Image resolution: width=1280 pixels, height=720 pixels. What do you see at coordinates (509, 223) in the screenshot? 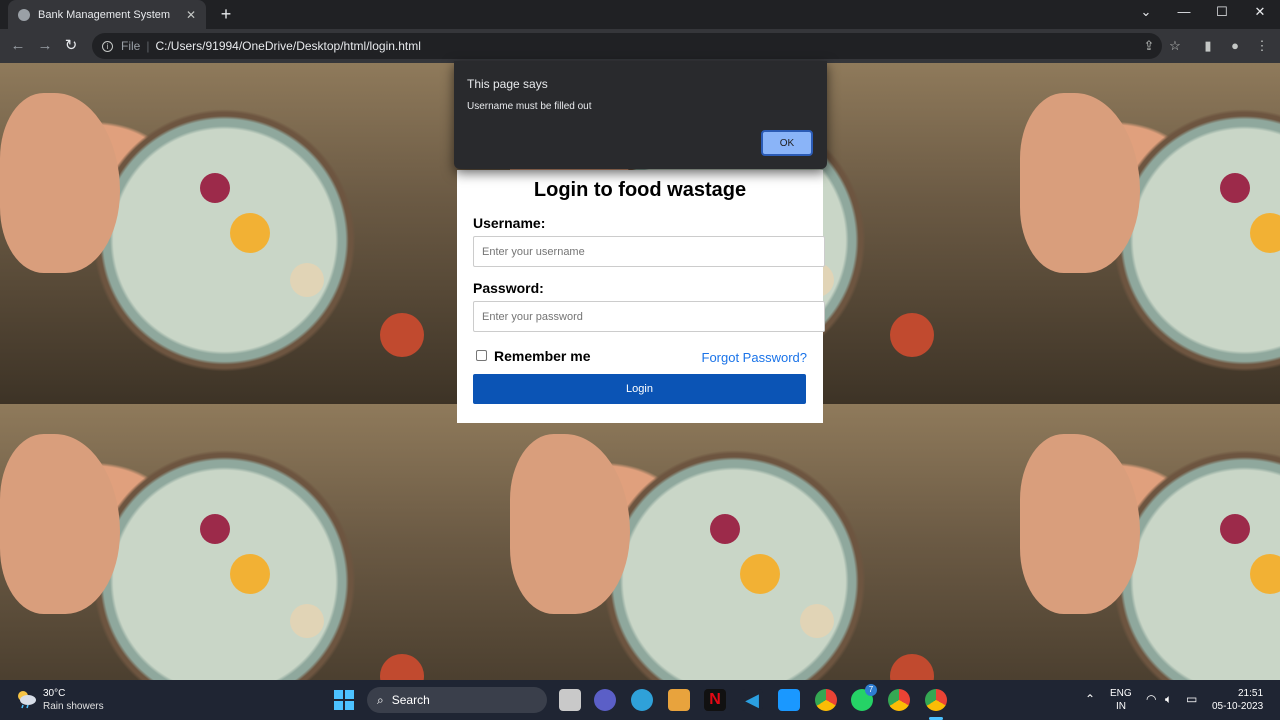
I see `username-label: Username:` at bounding box center [509, 223].